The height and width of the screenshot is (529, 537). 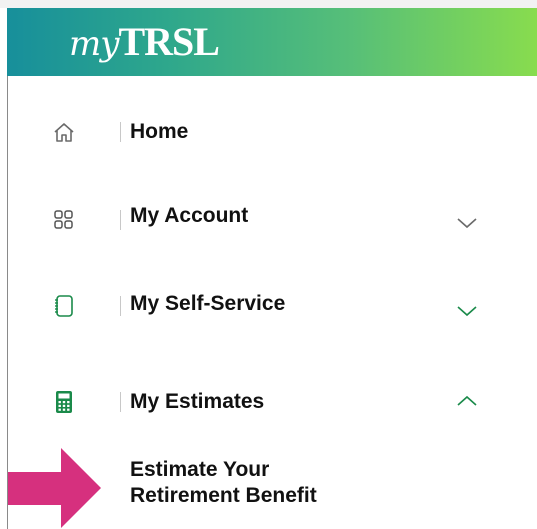 What do you see at coordinates (64, 402) in the screenshot?
I see `calculator-icon` at bounding box center [64, 402].